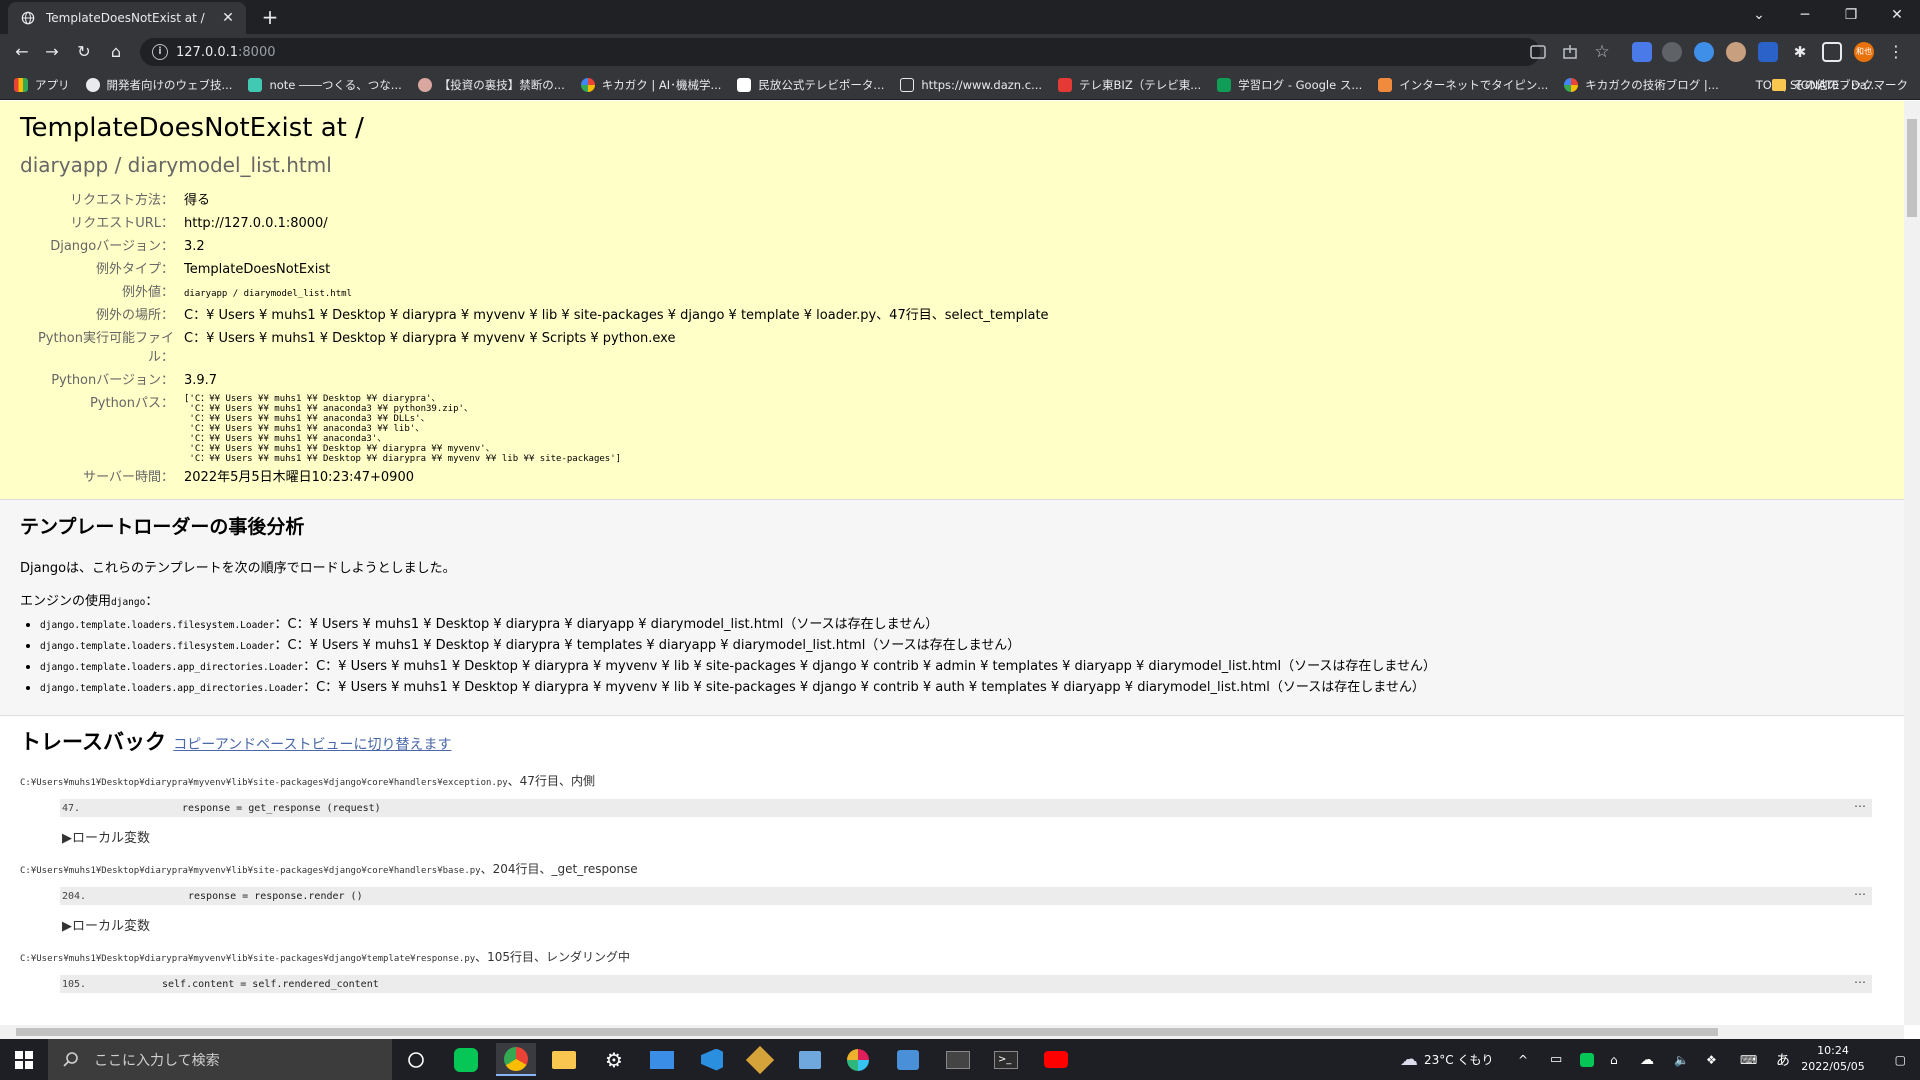 Image resolution: width=1920 pixels, height=1080 pixels. Describe the element at coordinates (24, 1059) in the screenshot. I see `windows-start-button` at that location.